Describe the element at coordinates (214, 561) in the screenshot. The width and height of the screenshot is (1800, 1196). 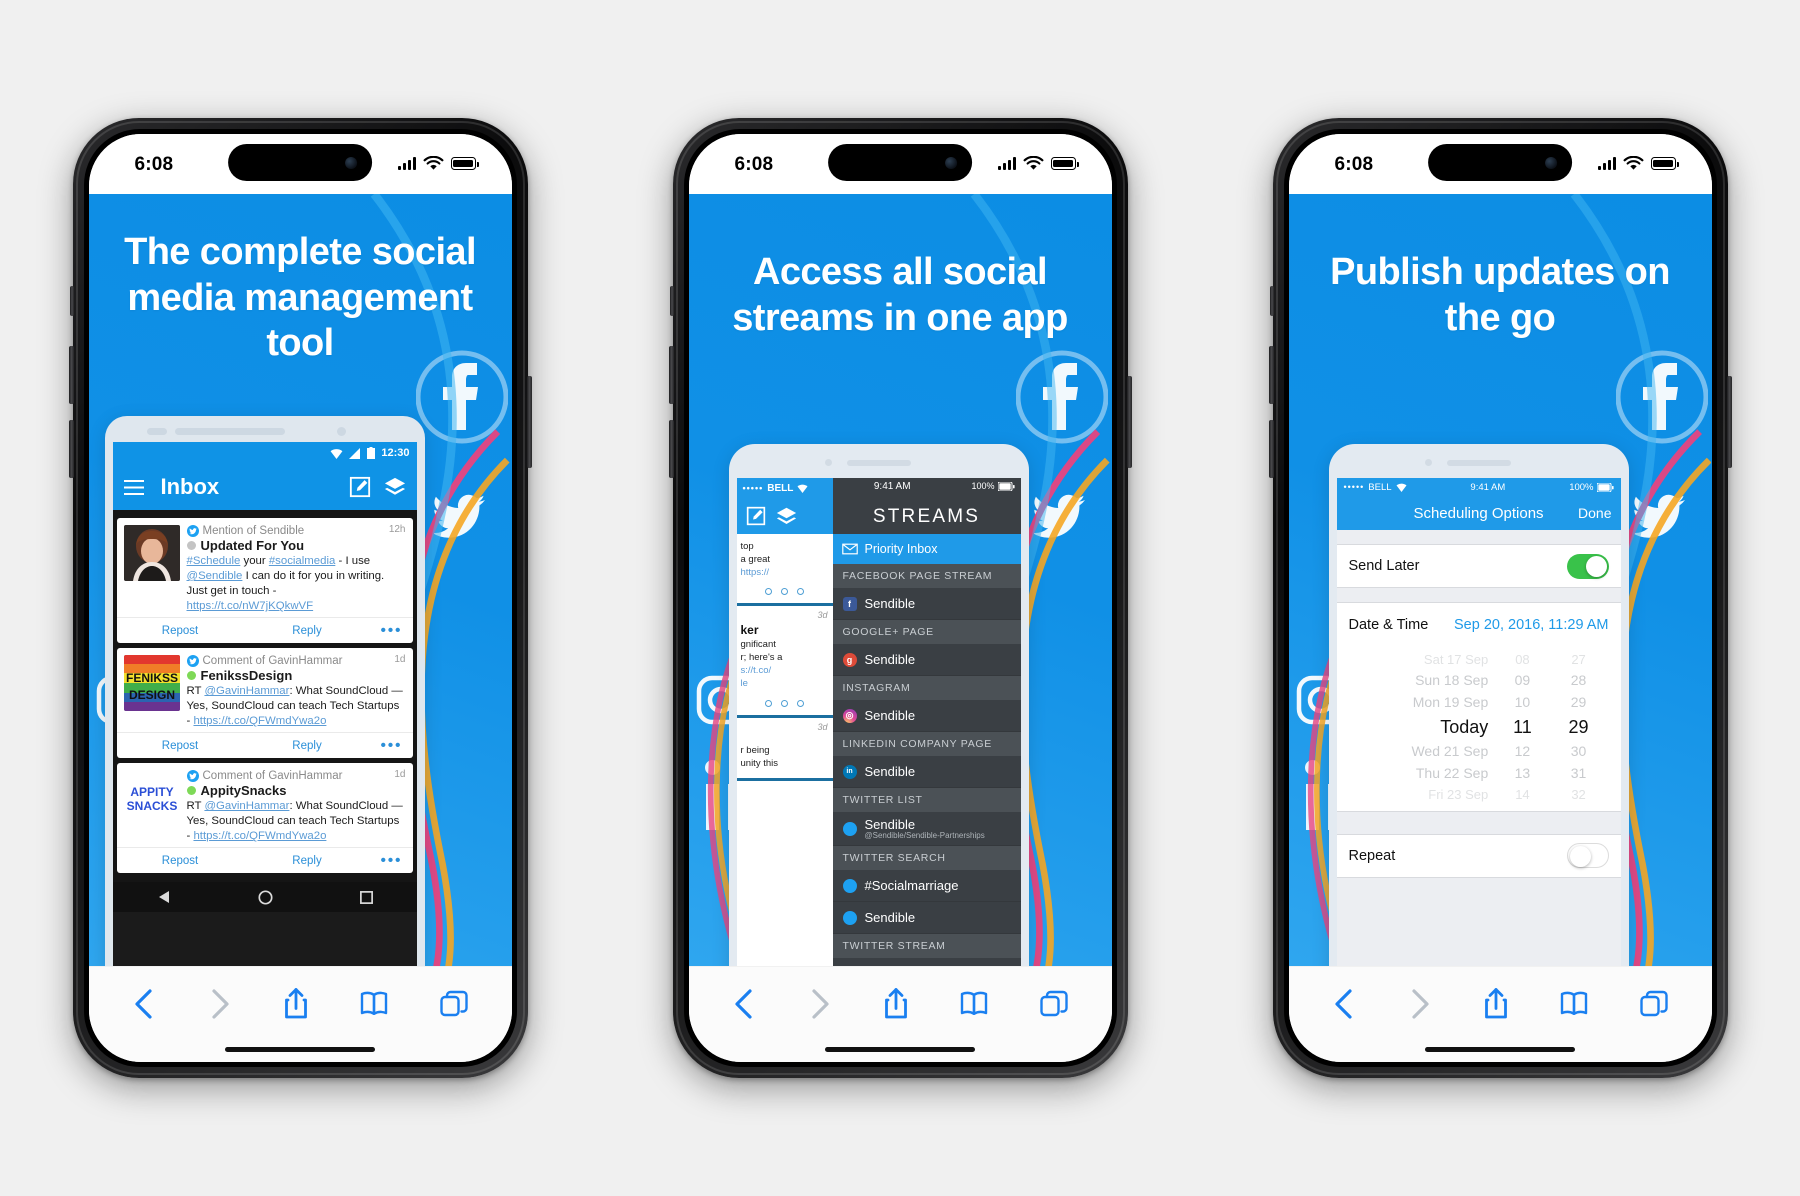
I see `hashtag-link: #Schedule` at that location.